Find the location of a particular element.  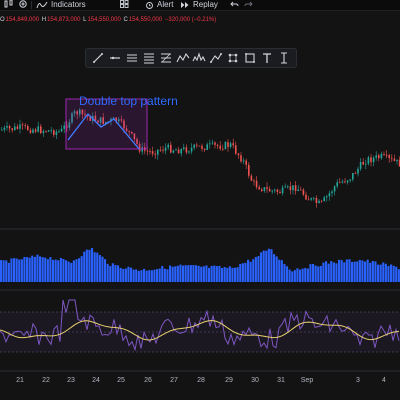

trend-line-icon is located at coordinates (115, 58).